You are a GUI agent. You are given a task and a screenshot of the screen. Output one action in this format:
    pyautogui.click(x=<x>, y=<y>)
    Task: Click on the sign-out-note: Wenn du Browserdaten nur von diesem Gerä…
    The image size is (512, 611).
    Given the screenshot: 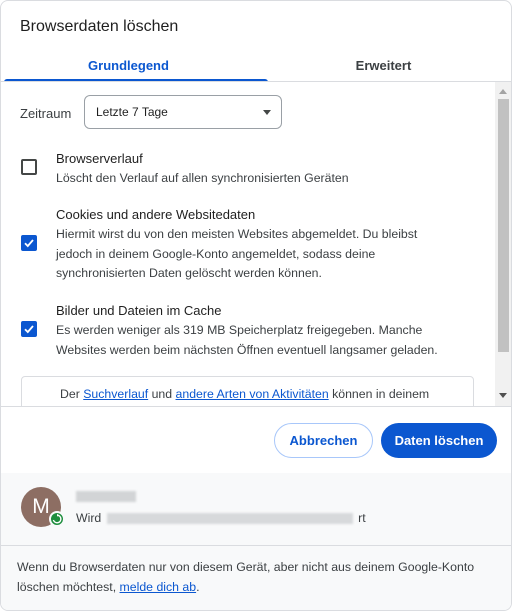 What is the action you would take?
    pyautogui.click(x=259, y=577)
    